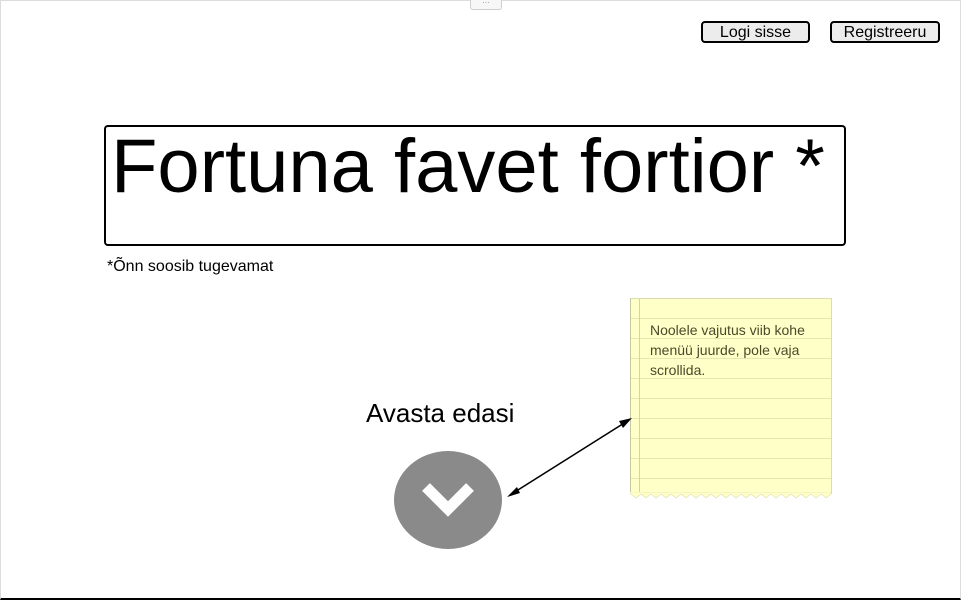  Describe the element at coordinates (468, 166) in the screenshot. I see `hero-title: Fortuna favet fortior *` at that location.